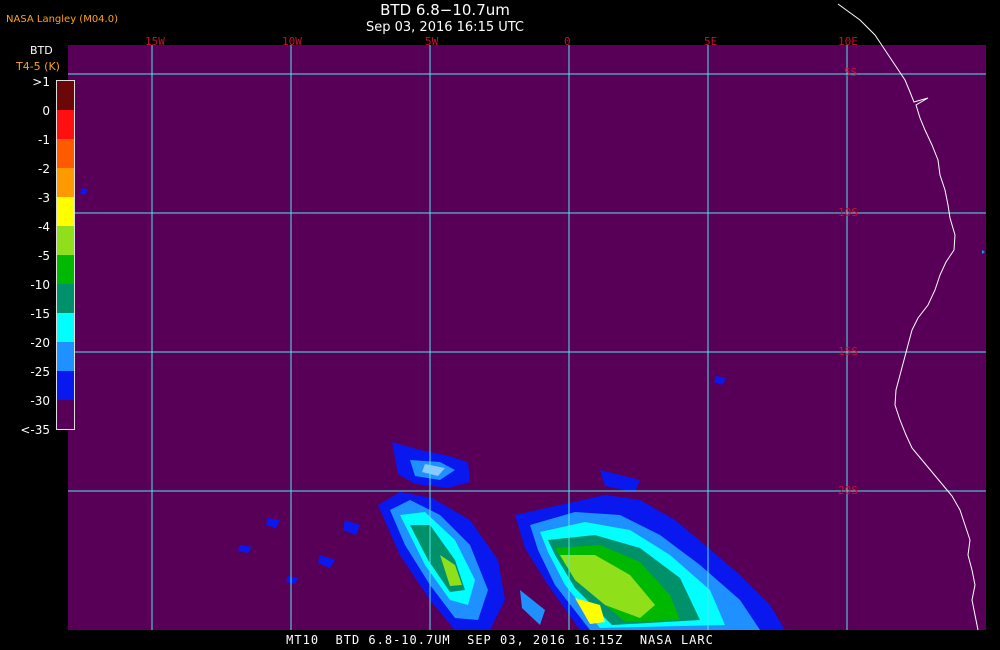 The height and width of the screenshot is (650, 1000). What do you see at coordinates (155, 41) in the screenshot?
I see `lon-label-15w: 15W` at bounding box center [155, 41].